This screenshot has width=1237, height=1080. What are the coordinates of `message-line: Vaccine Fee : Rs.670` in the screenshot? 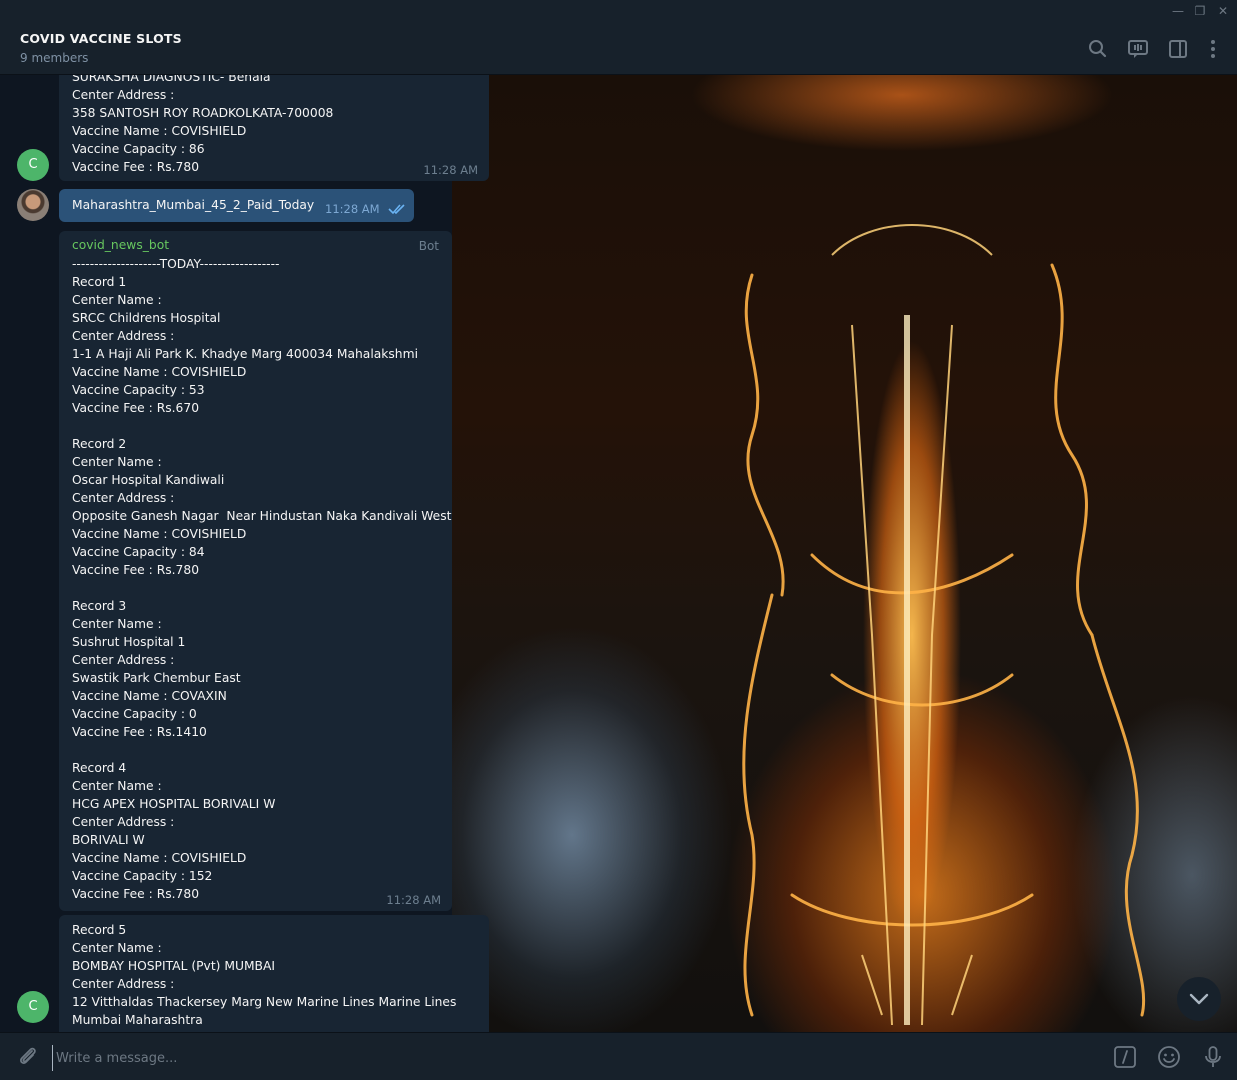 It's located at (136, 408).